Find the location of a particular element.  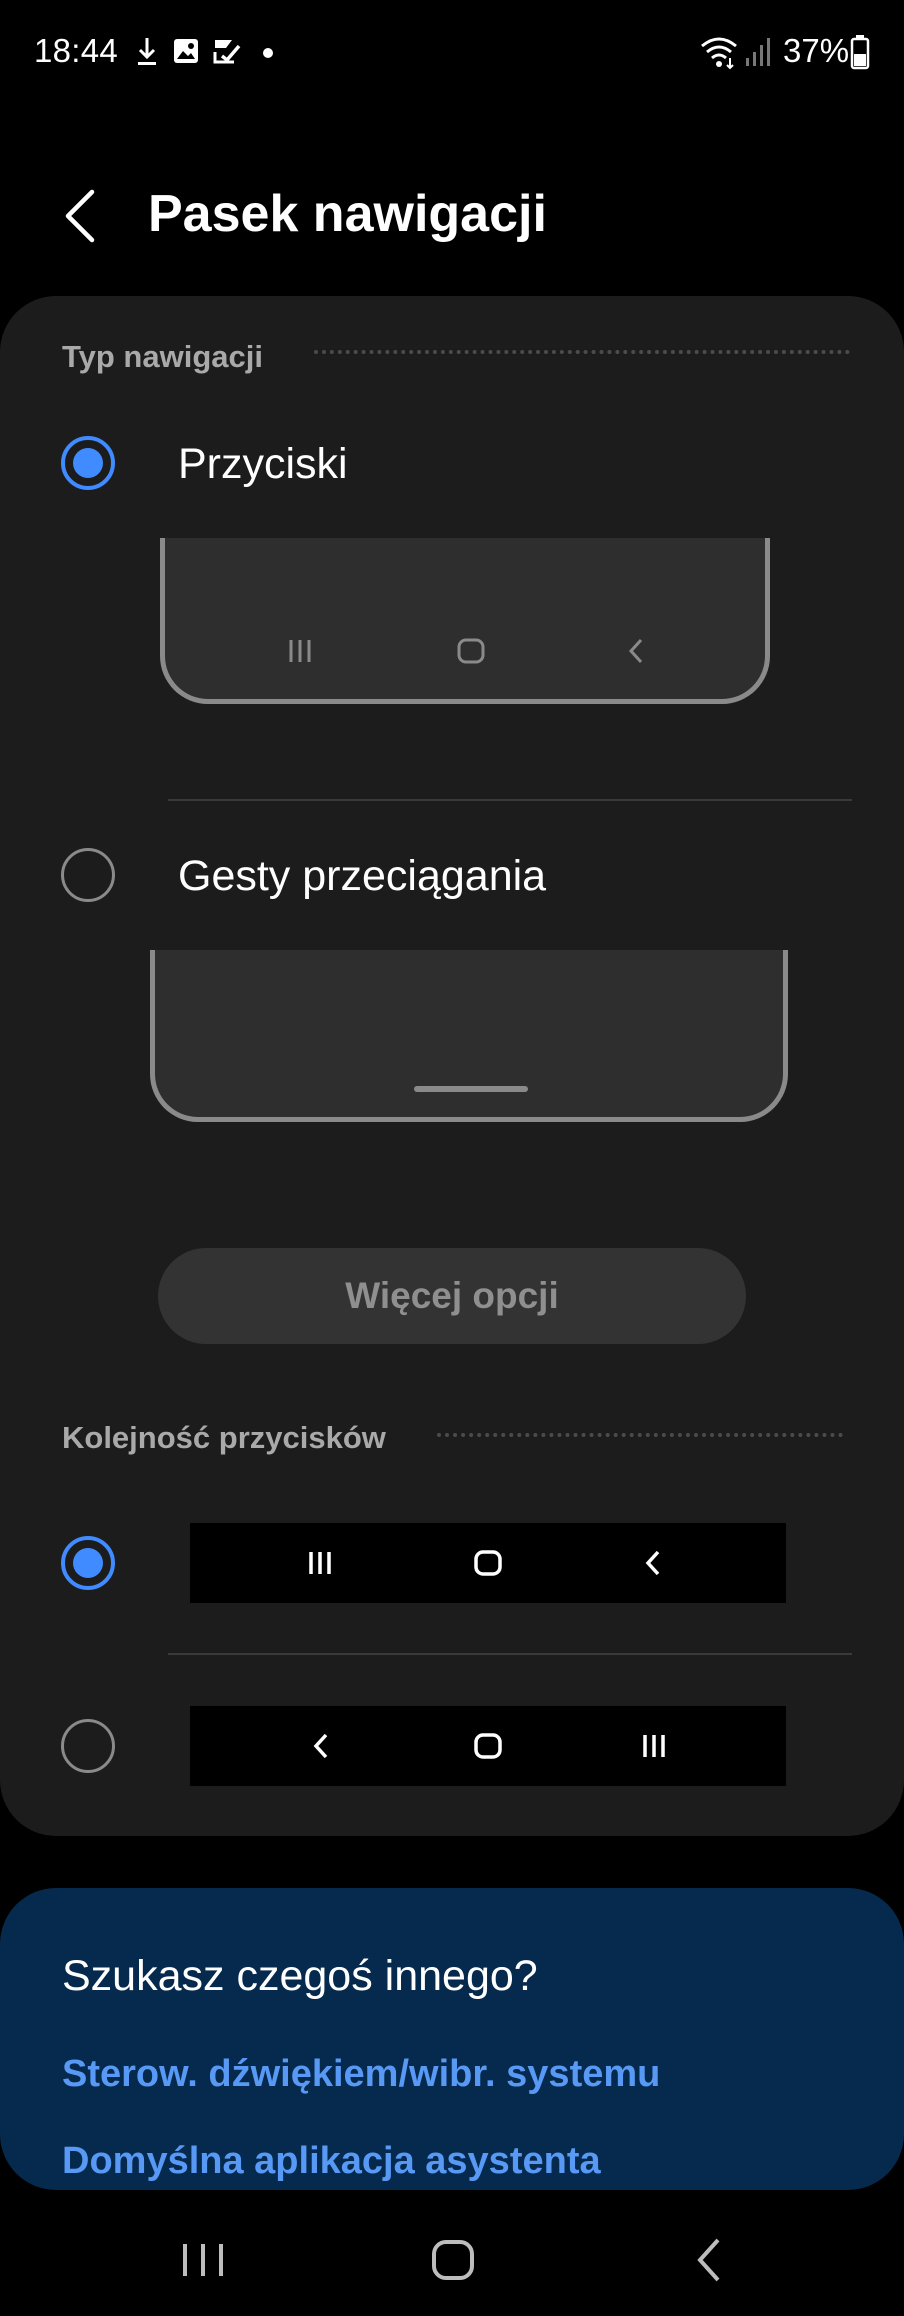

download-icon is located at coordinates (147, 54).